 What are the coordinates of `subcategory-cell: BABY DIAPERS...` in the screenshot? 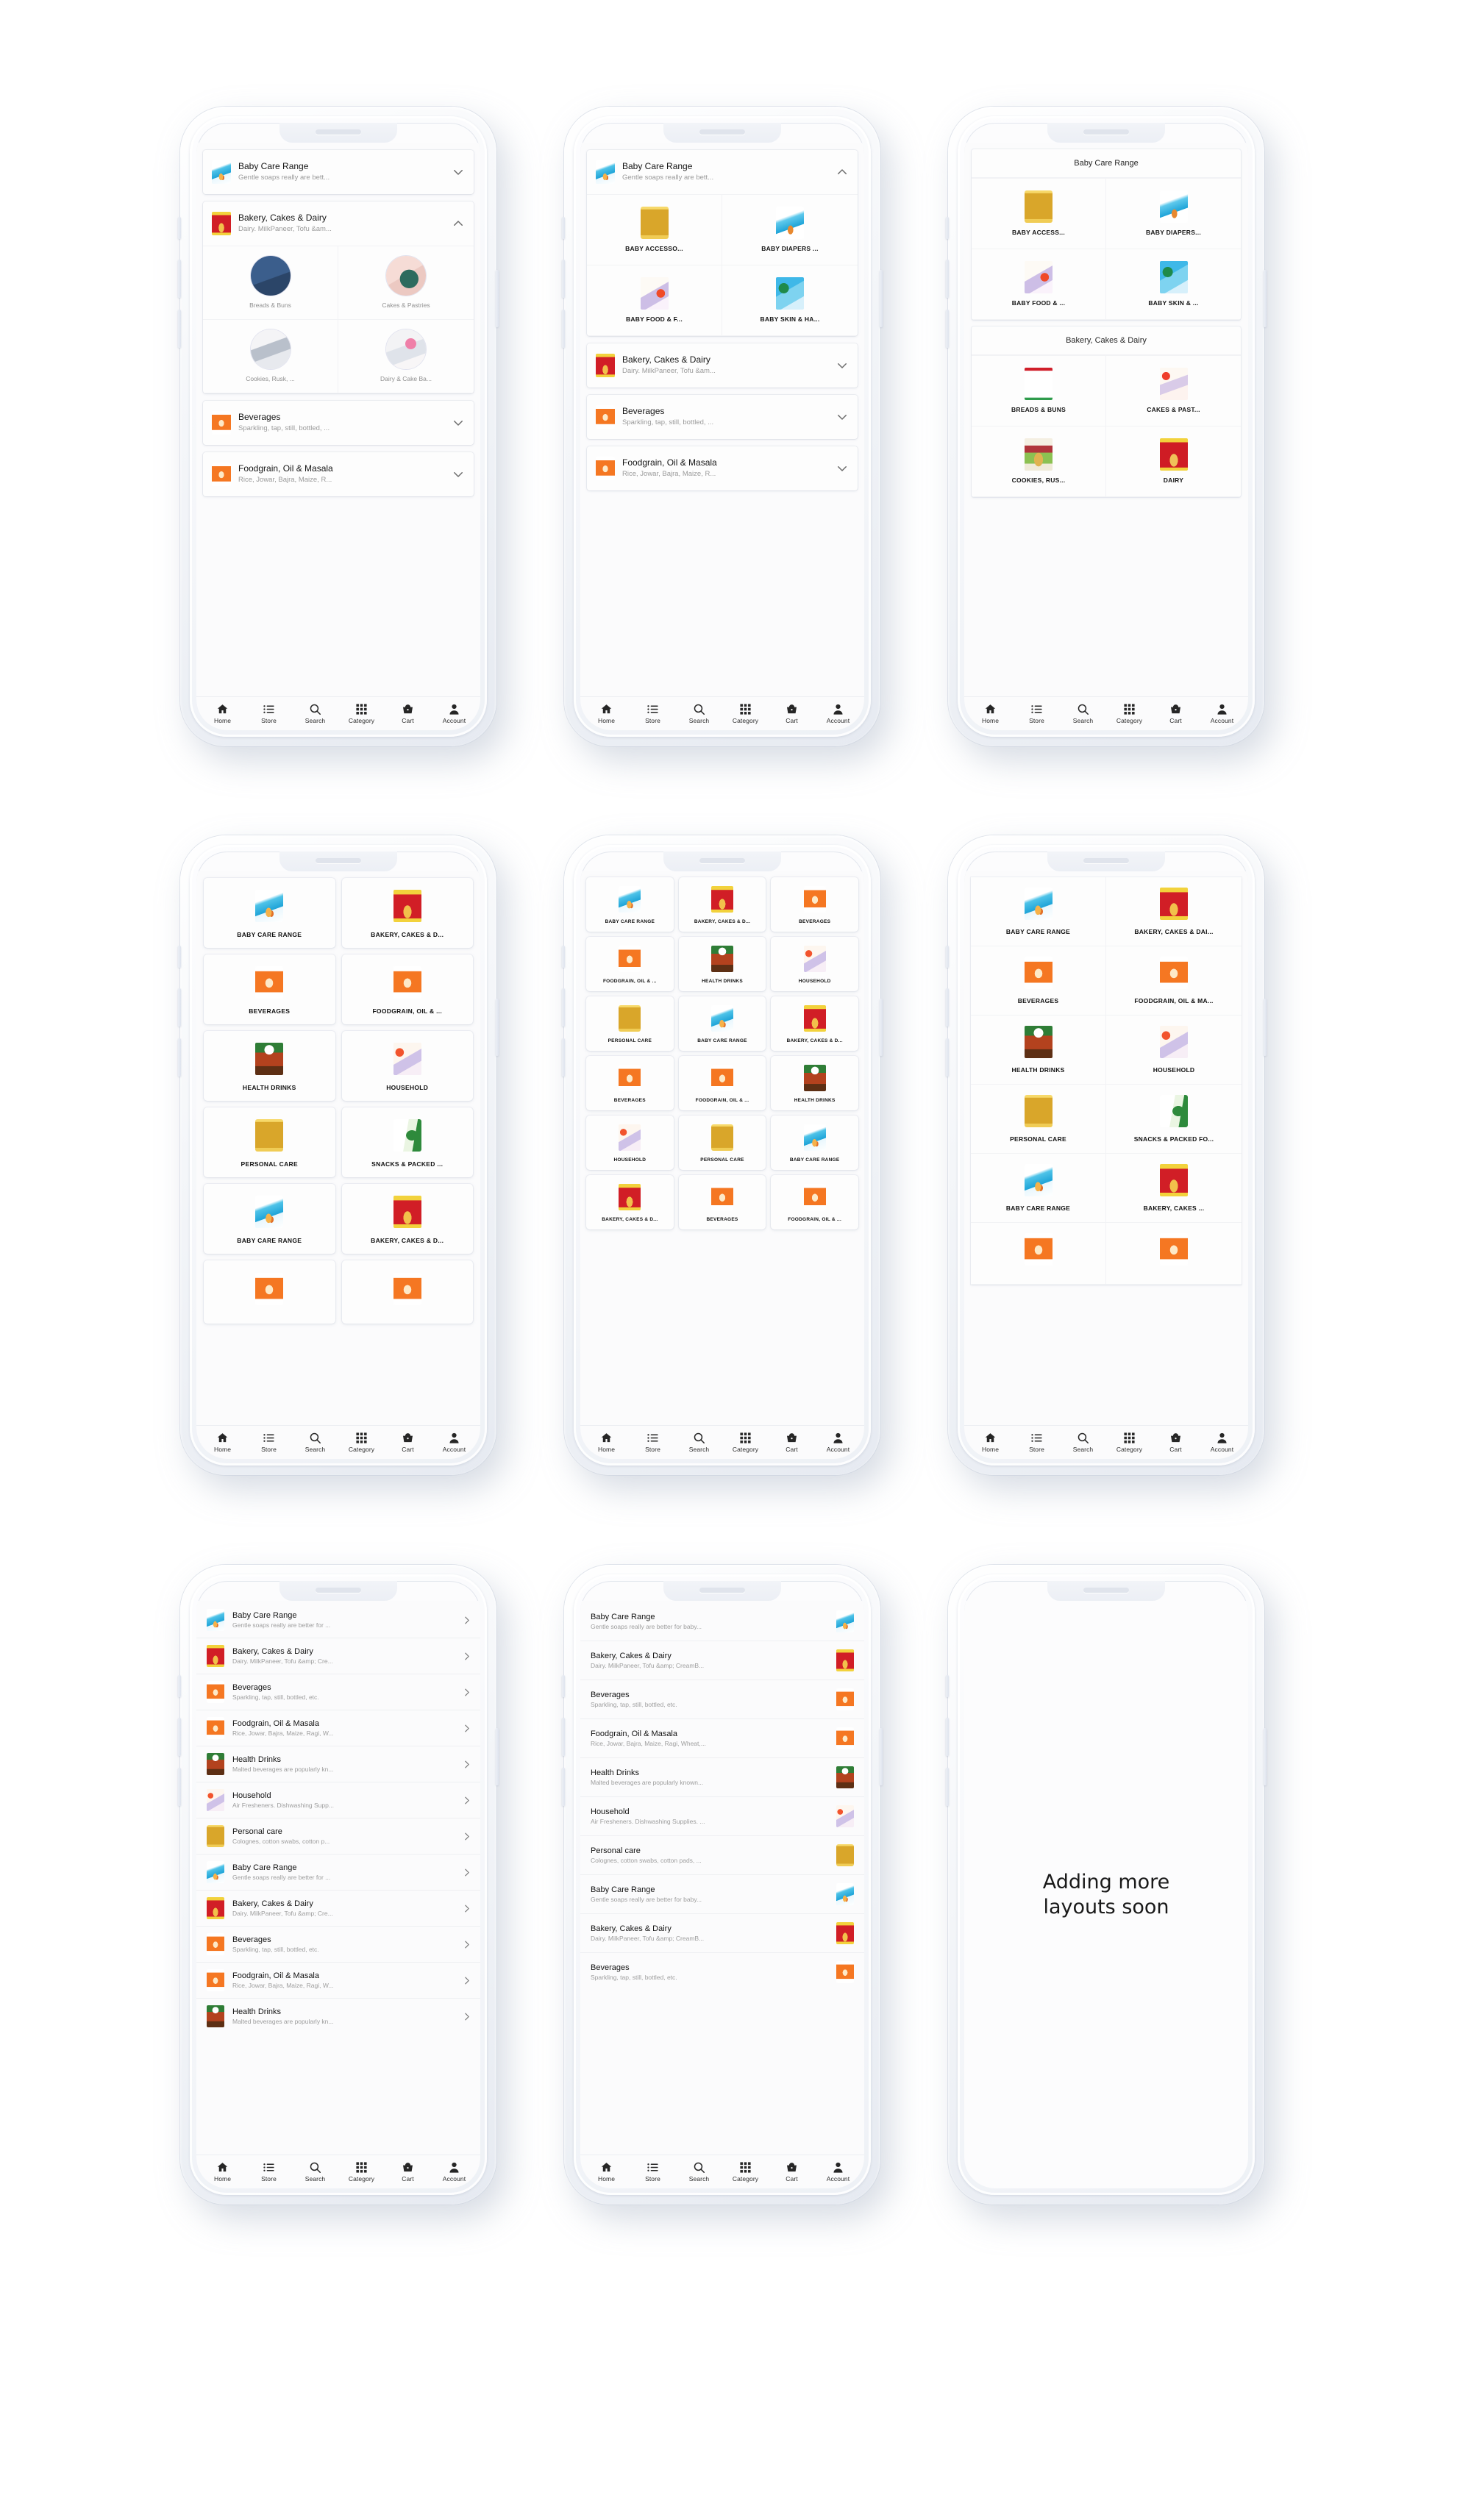 It's located at (1173, 214).